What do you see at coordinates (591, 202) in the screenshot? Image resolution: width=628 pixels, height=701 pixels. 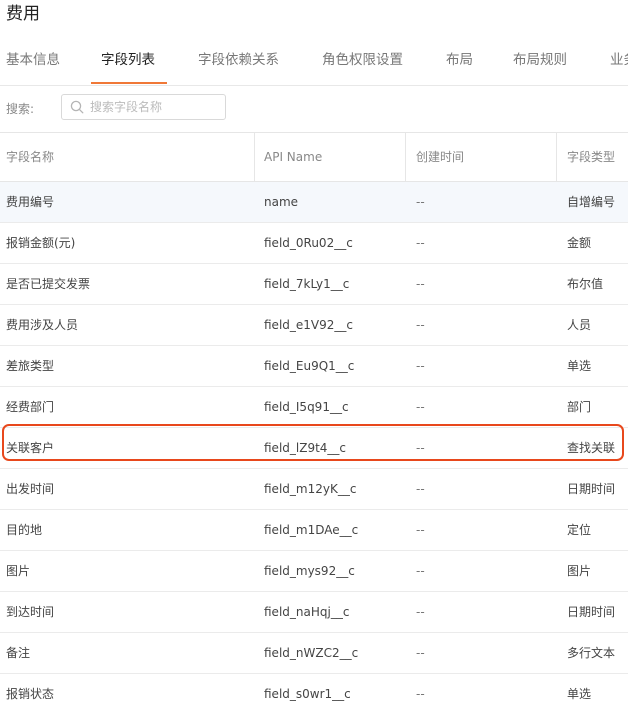 I see `field-type-cell: 自增编号` at bounding box center [591, 202].